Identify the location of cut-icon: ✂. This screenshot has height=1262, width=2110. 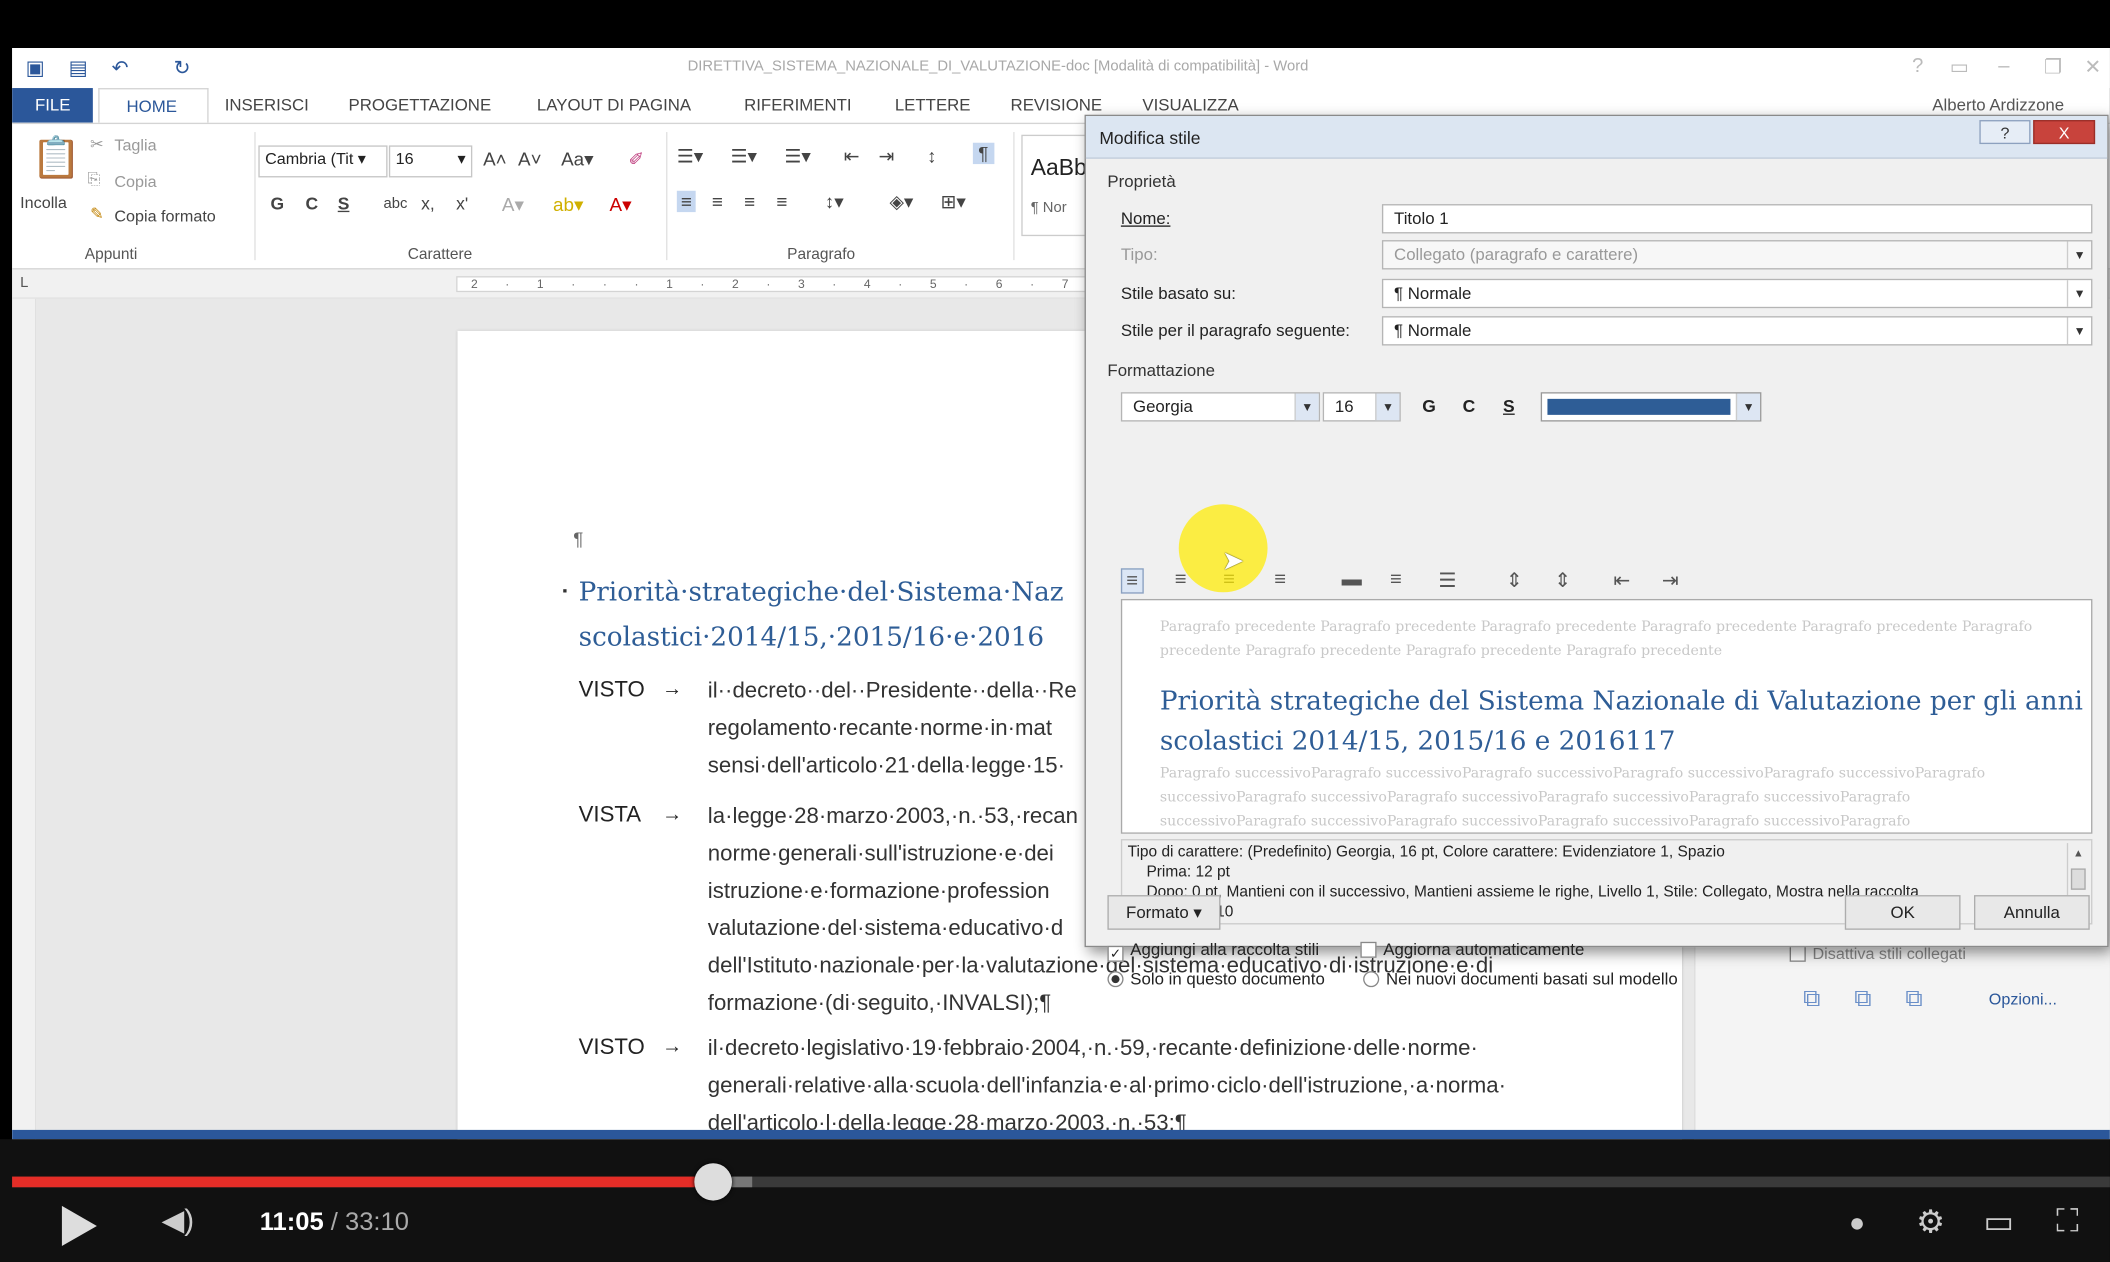
(97, 144).